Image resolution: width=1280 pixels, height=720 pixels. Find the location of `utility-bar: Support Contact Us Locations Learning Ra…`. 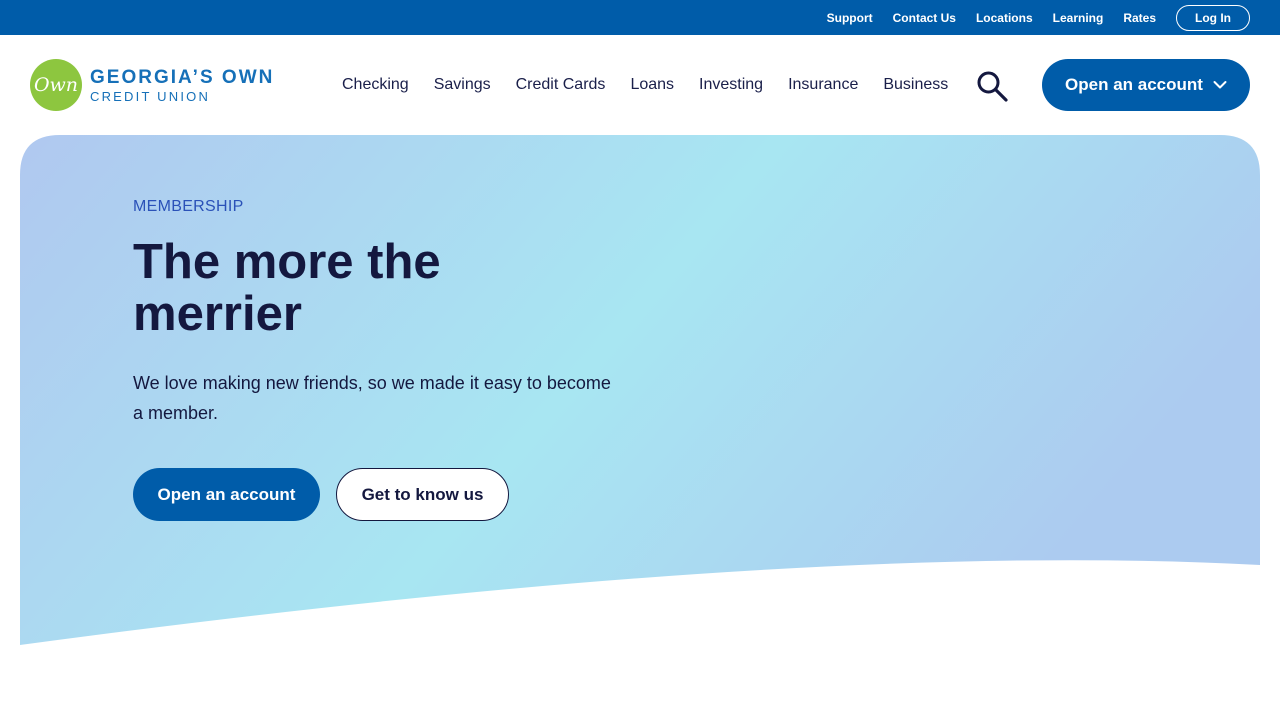

utility-bar: Support Contact Us Locations Learning Ra… is located at coordinates (640, 17).